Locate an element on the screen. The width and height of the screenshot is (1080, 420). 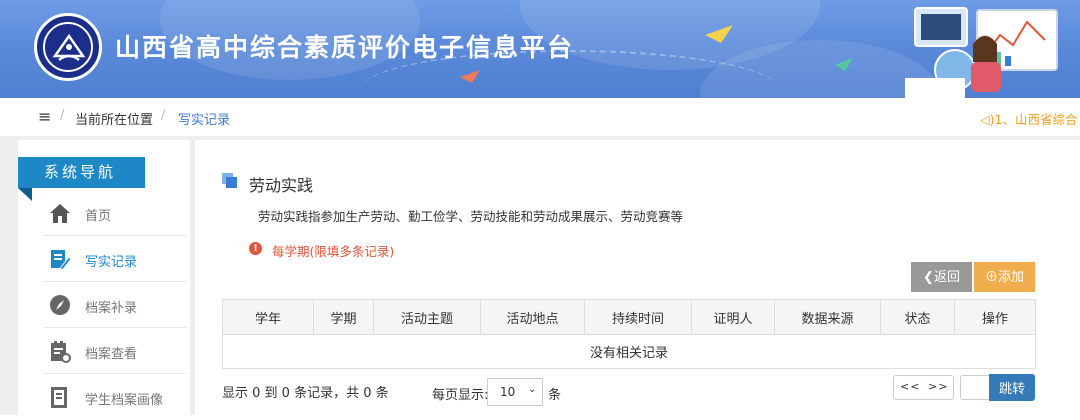
sidebar-item-records: 写实记录 is located at coordinates (115, 259).